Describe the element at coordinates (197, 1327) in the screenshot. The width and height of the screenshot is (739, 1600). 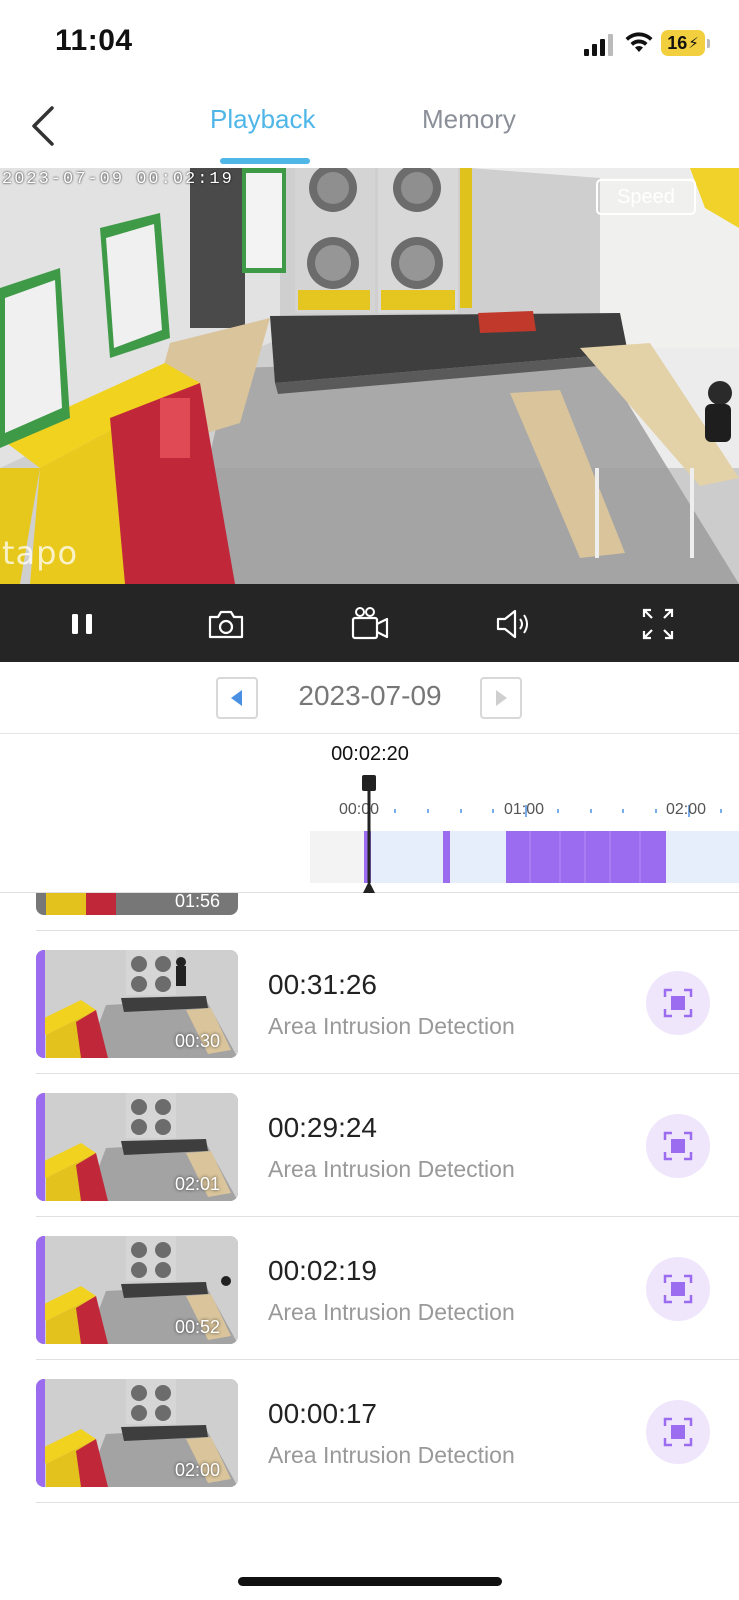
I see `event-duration: 00:52` at that location.